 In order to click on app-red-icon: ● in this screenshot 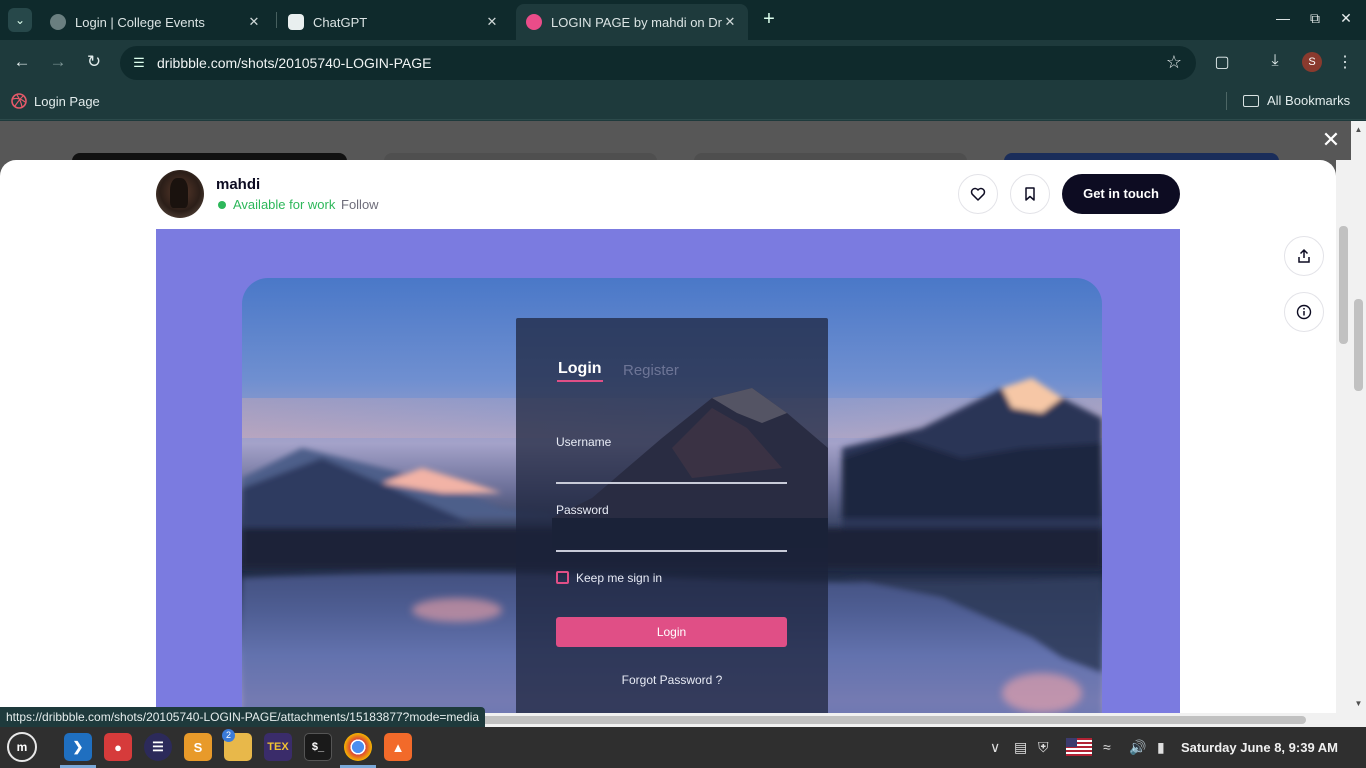, I will do `click(118, 747)`.